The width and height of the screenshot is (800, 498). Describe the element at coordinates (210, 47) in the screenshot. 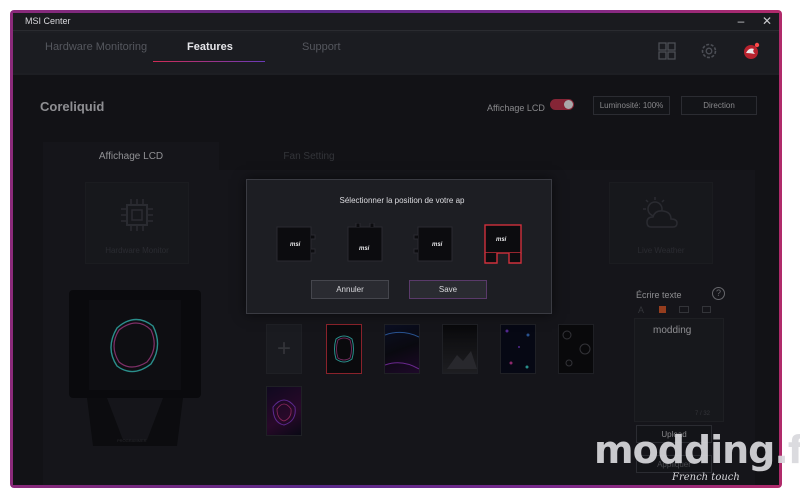

I see `tab-features: Features` at that location.